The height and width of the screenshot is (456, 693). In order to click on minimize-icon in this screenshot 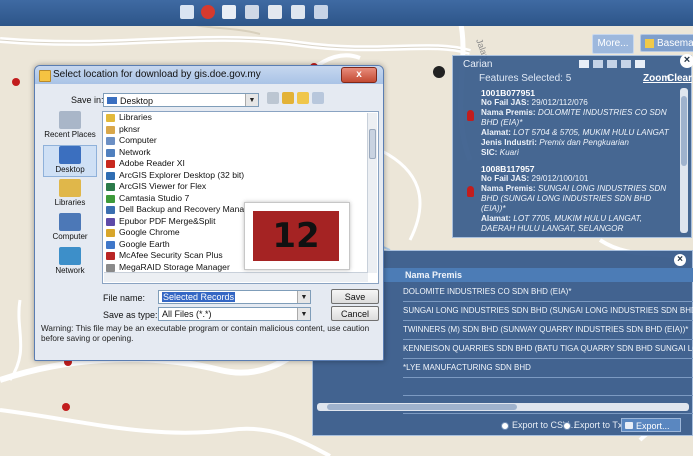, I will do `click(640, 64)`.